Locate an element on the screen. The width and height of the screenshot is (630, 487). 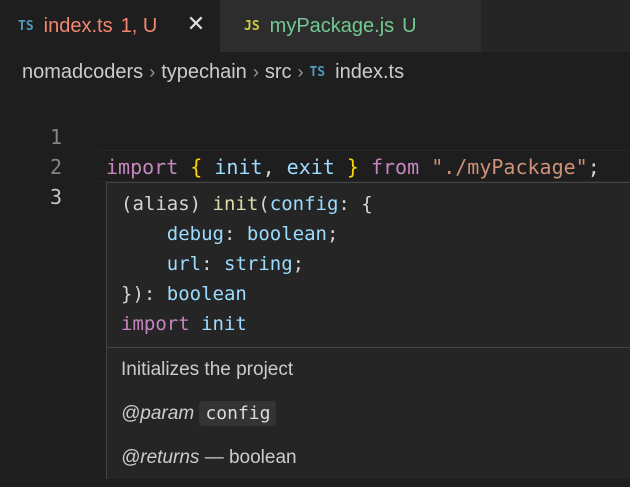
alias-label: (alias) is located at coordinates (161, 204).